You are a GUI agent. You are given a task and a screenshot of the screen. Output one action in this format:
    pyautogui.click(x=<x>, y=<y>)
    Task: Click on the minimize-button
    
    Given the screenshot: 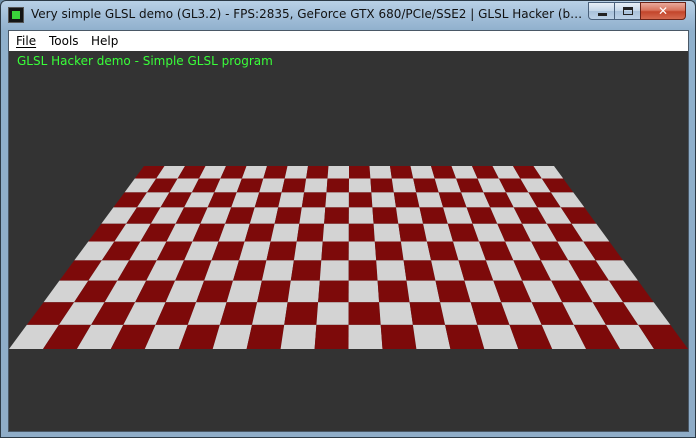 What is the action you would take?
    pyautogui.click(x=601, y=11)
    